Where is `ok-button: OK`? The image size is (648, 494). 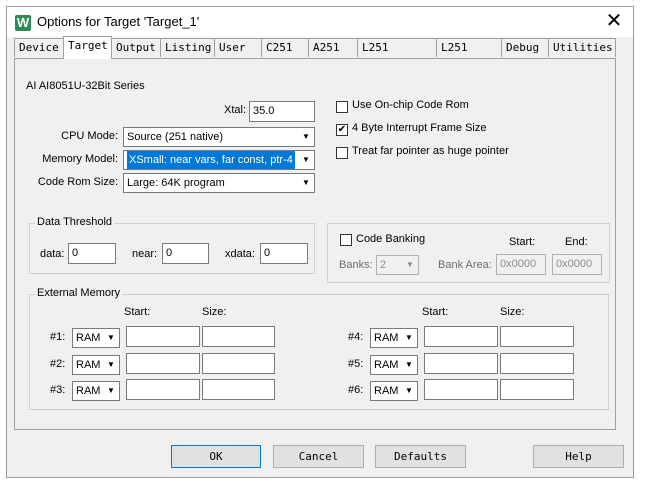
ok-button: OK is located at coordinates (216, 456).